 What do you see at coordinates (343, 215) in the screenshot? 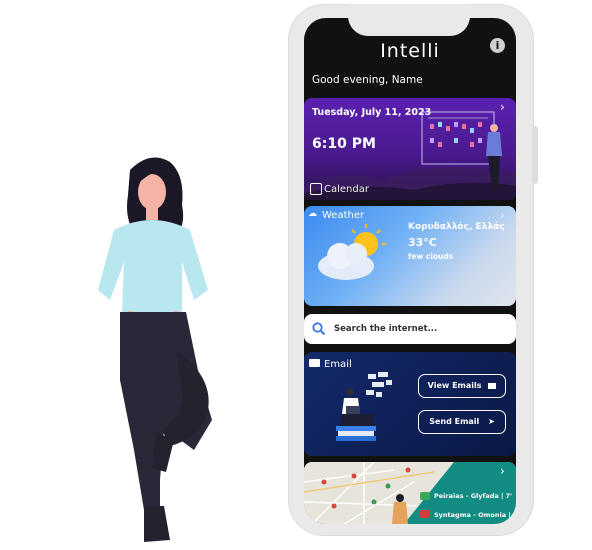
I see `weather-label: Weather` at bounding box center [343, 215].